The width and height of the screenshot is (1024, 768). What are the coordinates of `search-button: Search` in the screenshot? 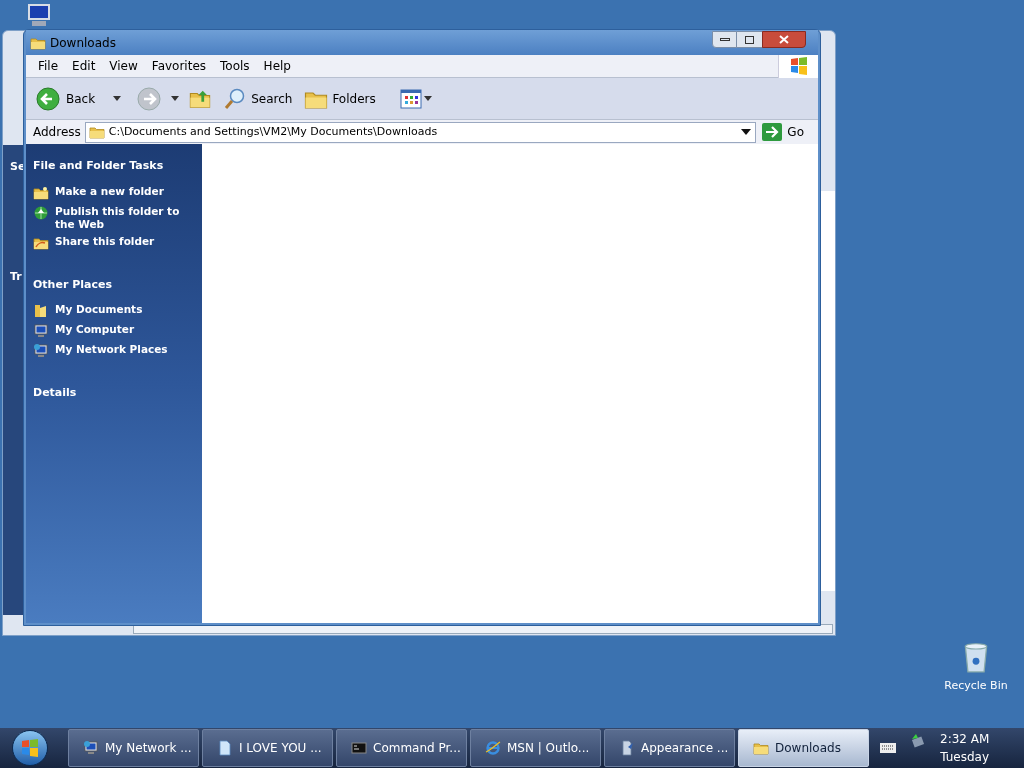 It's located at (258, 98).